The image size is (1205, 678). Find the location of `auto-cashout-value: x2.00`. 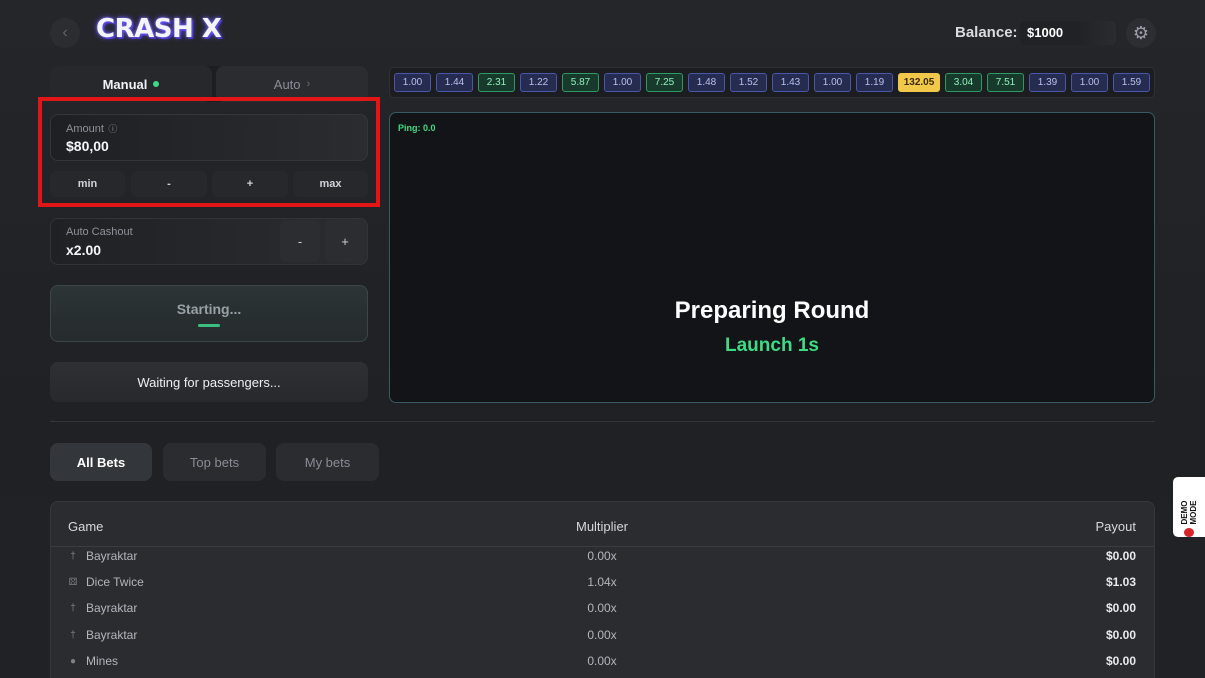

auto-cashout-value: x2.00 is located at coordinates (83, 250).